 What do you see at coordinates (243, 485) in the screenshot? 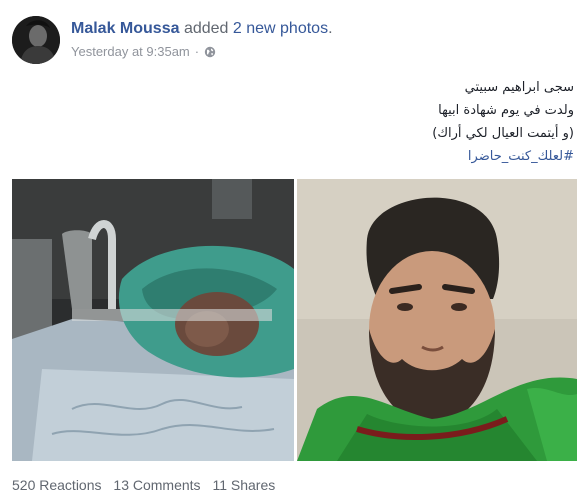
I see `shares-count: 11 Shares` at bounding box center [243, 485].